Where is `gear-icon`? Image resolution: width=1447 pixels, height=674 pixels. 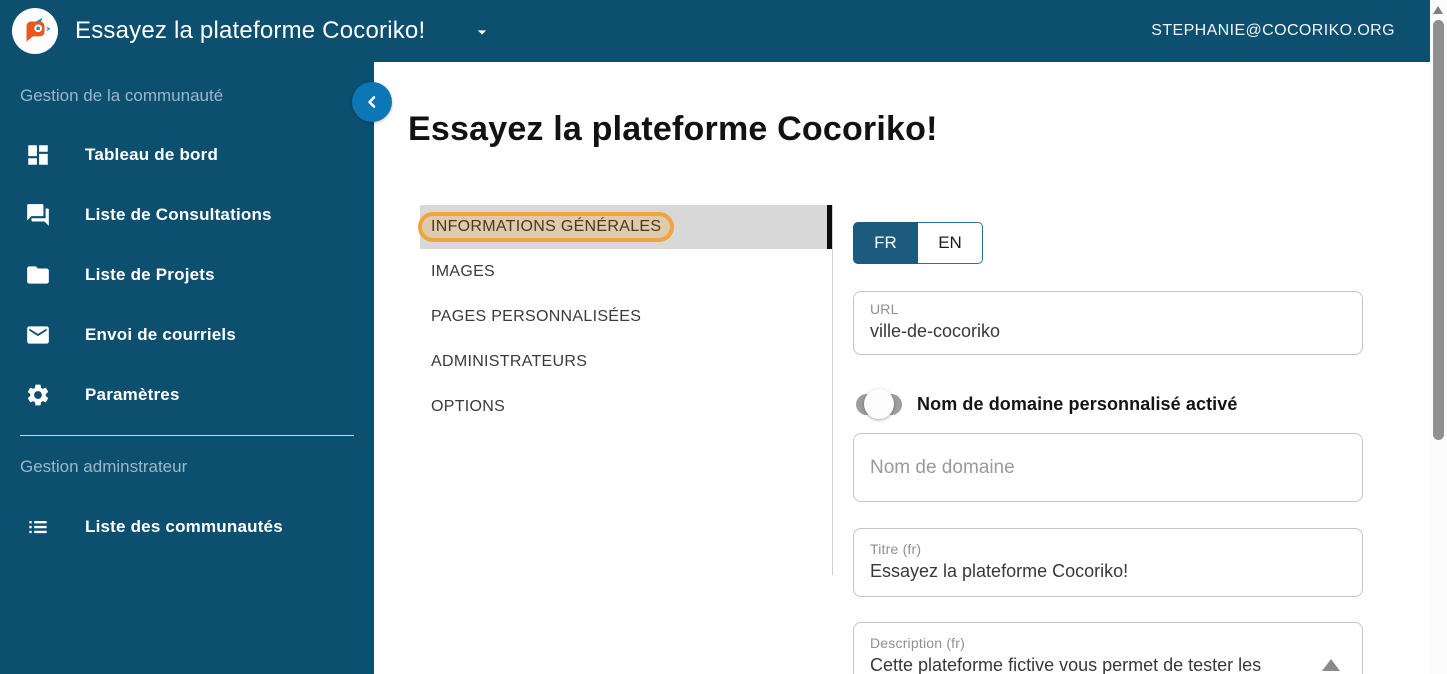 gear-icon is located at coordinates (38, 395).